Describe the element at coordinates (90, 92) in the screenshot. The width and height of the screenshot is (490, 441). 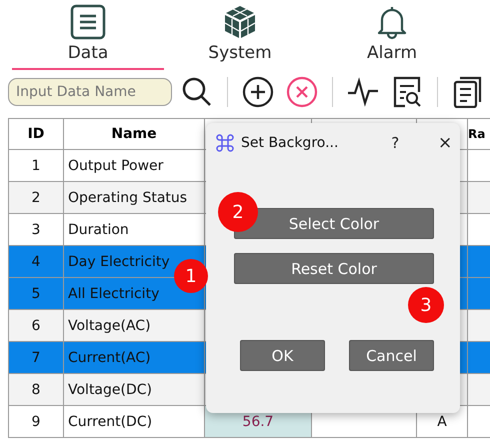
I see `search-field: Input Data Name` at that location.